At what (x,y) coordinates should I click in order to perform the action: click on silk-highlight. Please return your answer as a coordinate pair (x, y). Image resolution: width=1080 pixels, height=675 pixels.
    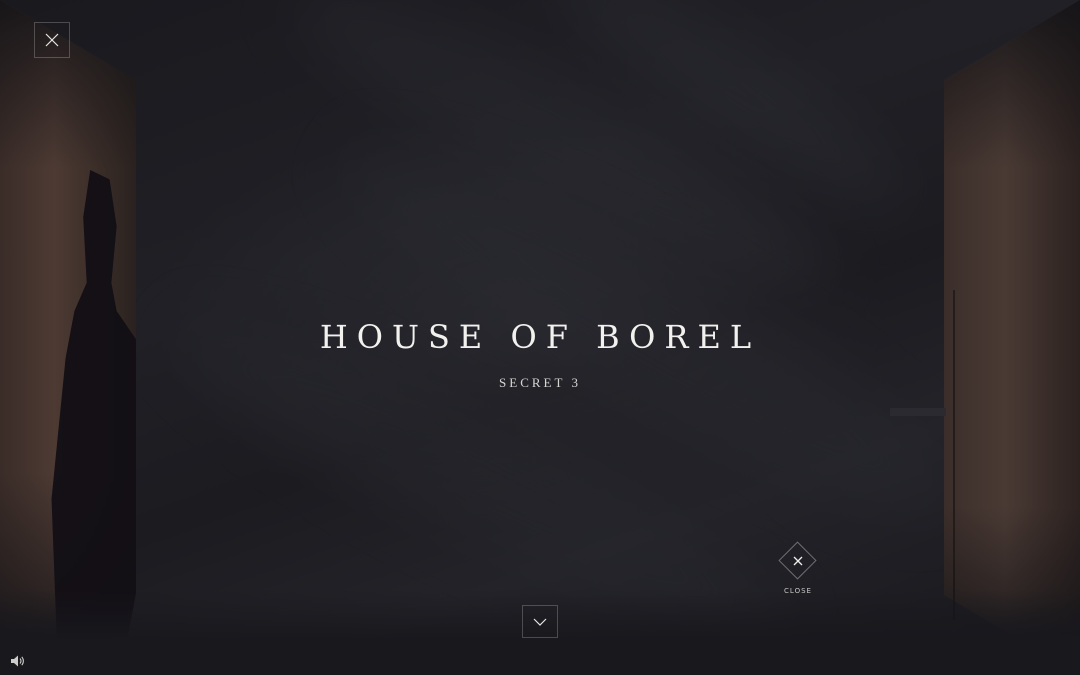
    Looking at the image, I should click on (730, 120).